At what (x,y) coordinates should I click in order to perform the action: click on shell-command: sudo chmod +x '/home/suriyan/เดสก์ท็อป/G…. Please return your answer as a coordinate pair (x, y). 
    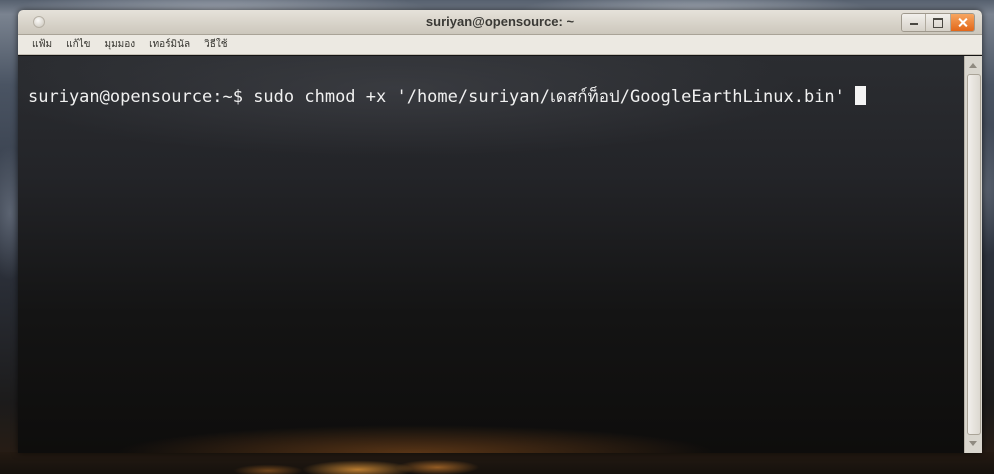
    Looking at the image, I should click on (549, 97).